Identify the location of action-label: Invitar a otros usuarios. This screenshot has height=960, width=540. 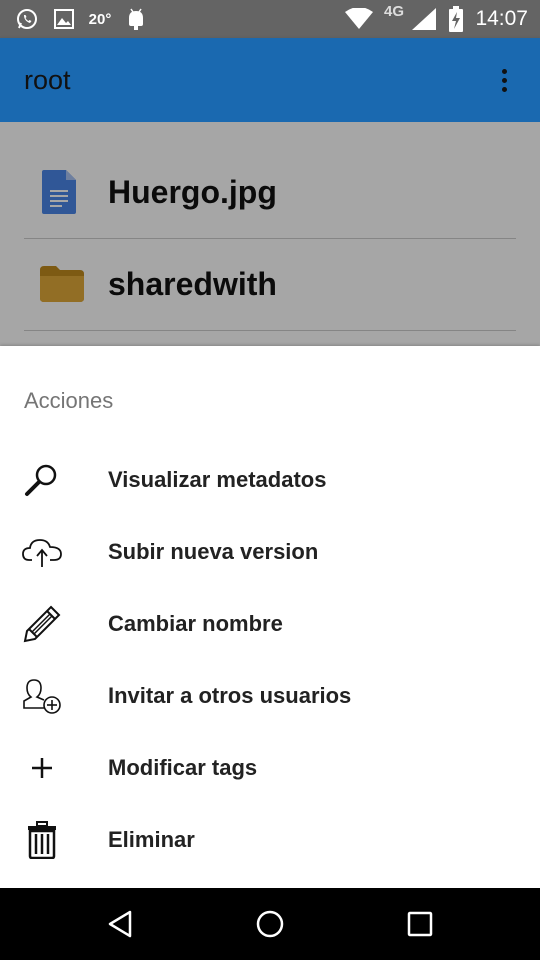
(230, 695).